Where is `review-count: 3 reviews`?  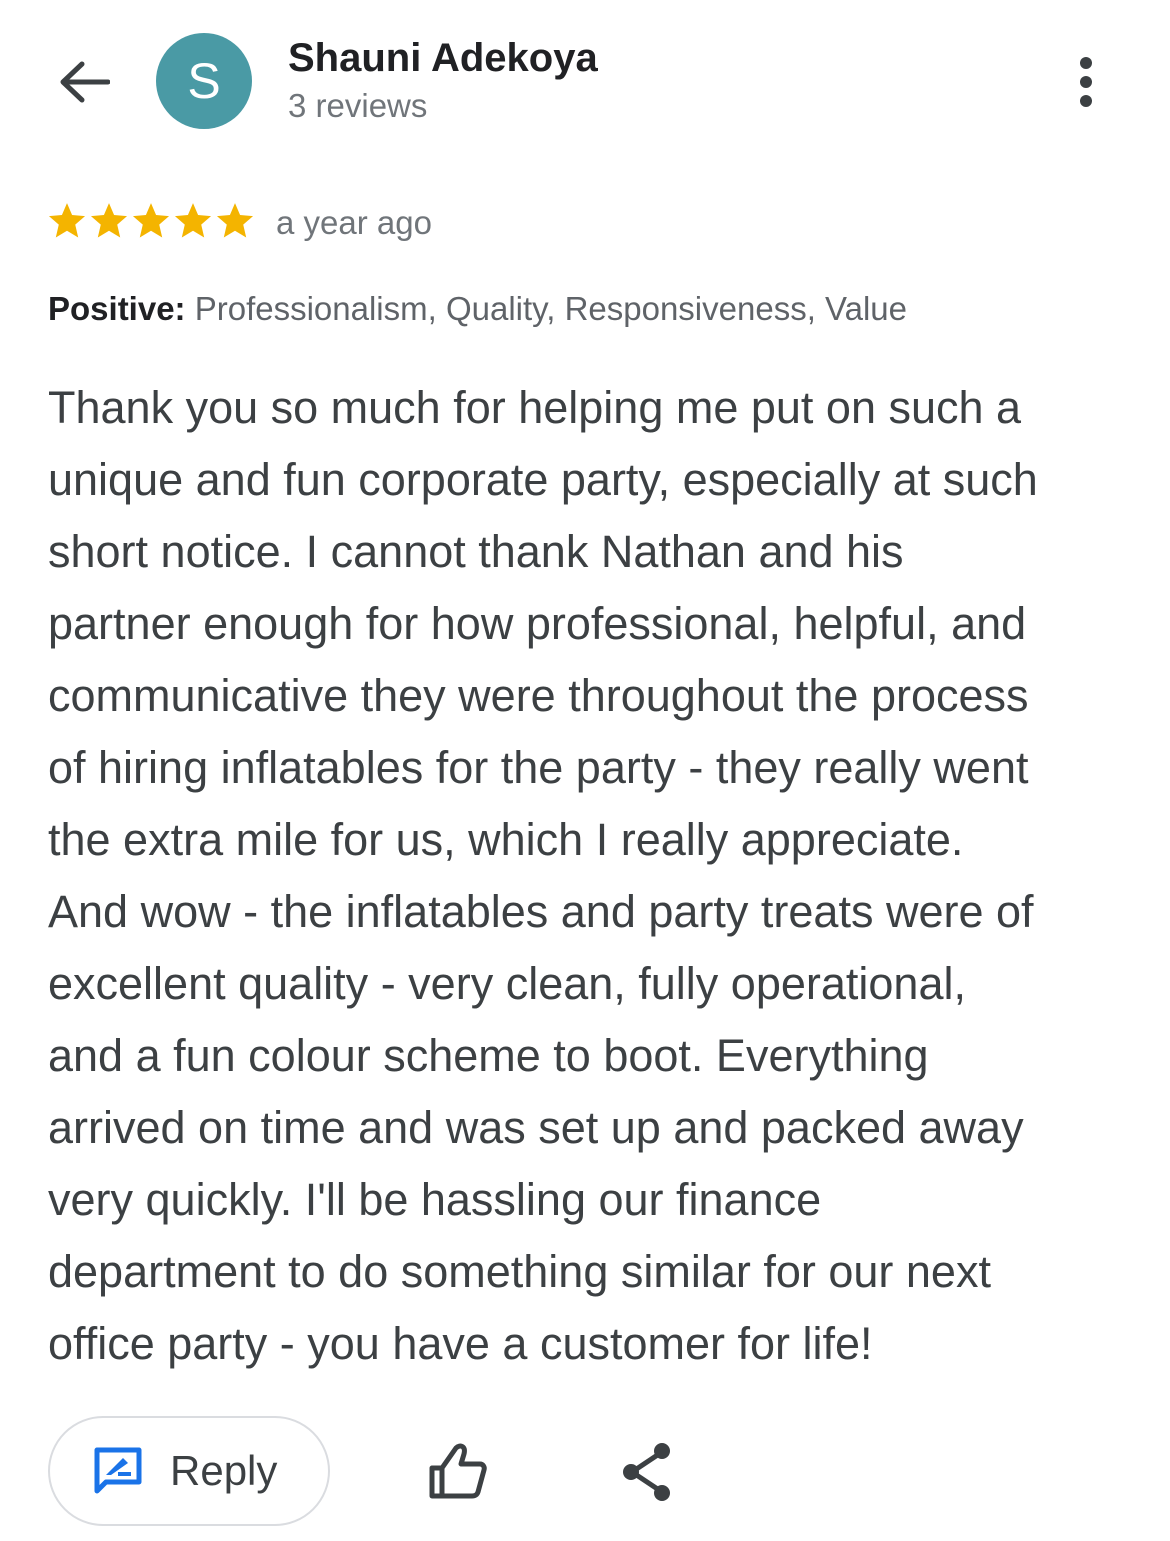
review-count: 3 reviews is located at coordinates (358, 105).